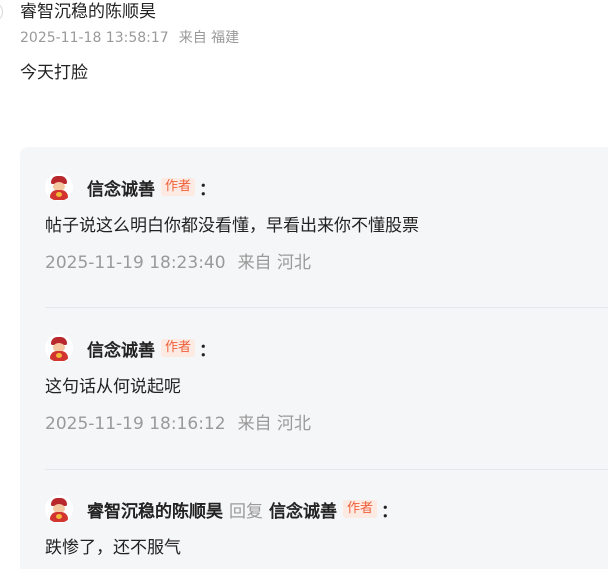 Image resolution: width=608 pixels, height=569 pixels. Describe the element at coordinates (246, 511) in the screenshot. I see `reply-word: 回复` at that location.